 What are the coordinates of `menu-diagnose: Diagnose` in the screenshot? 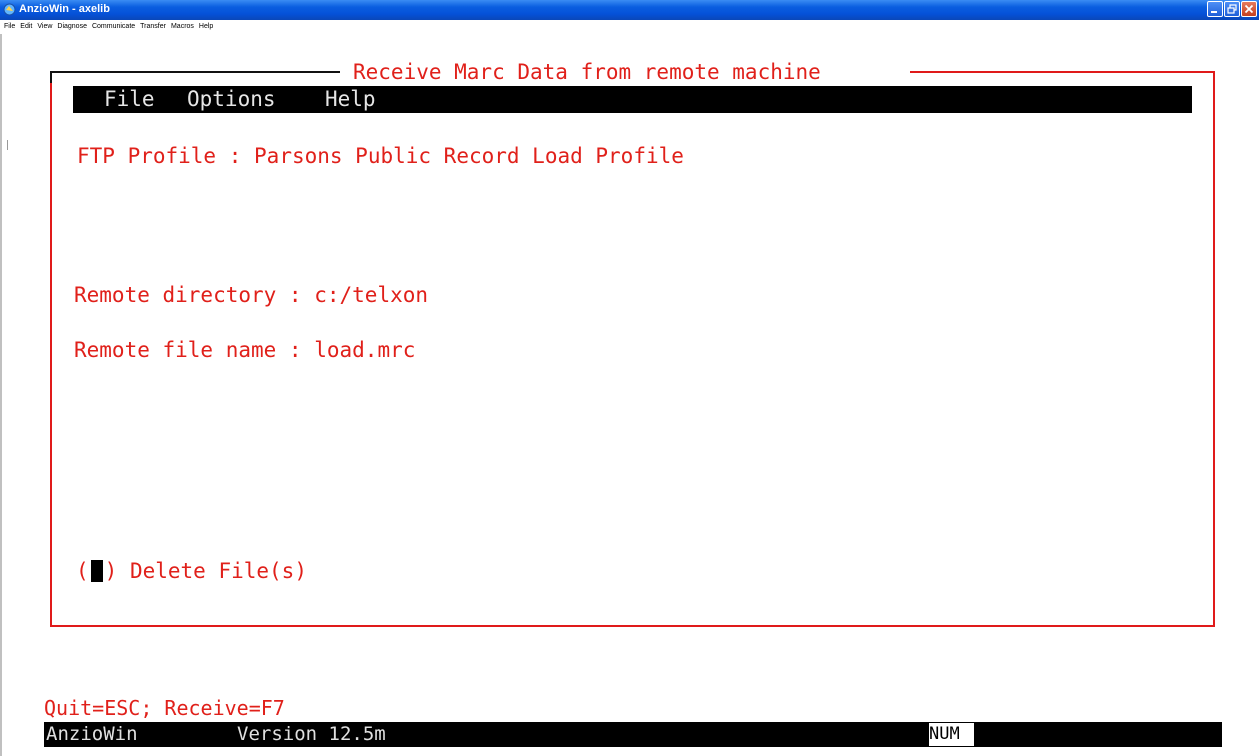 It's located at (72, 27).